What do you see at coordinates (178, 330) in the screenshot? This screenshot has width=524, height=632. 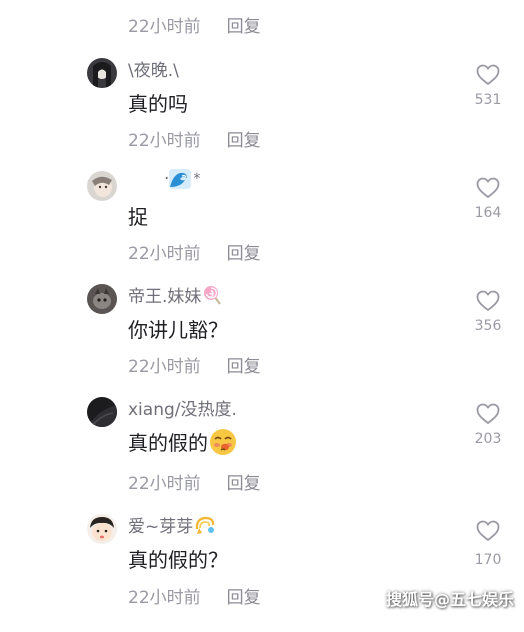 I see `comment-text: 你讲儿豁？` at bounding box center [178, 330].